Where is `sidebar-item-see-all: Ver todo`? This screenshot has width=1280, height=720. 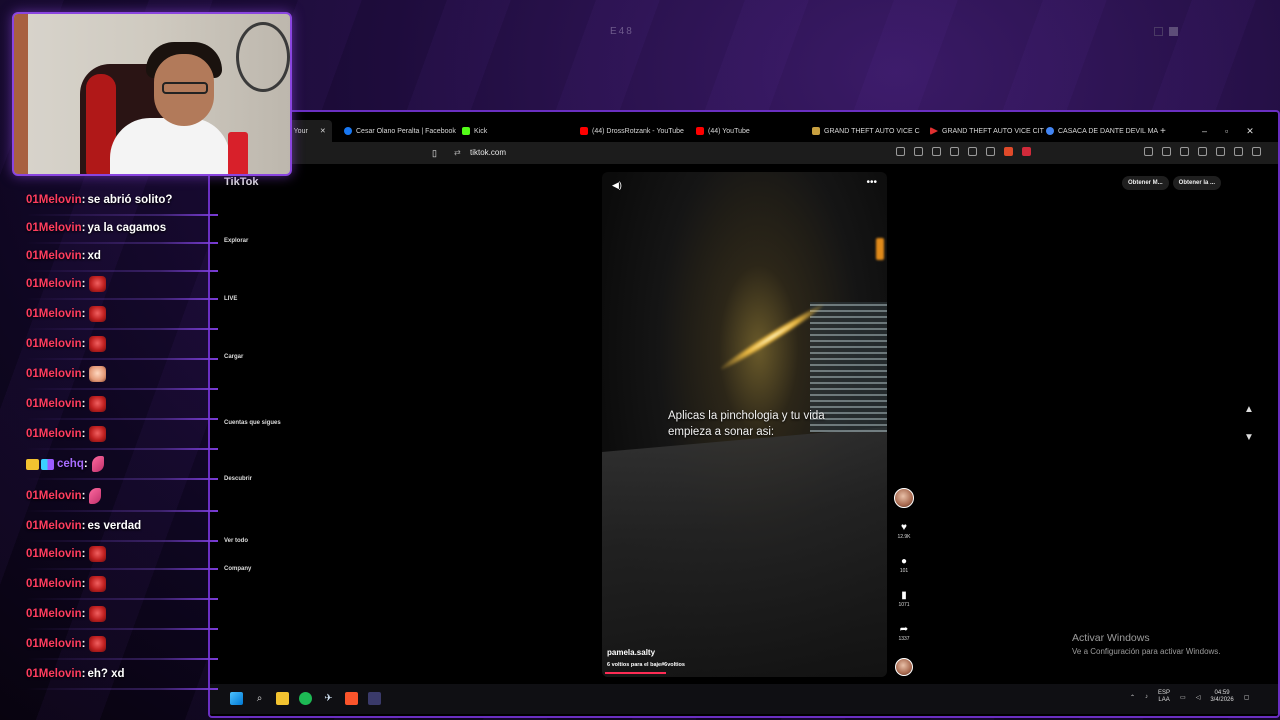 sidebar-item-see-all: Ver todo is located at coordinates (236, 541).